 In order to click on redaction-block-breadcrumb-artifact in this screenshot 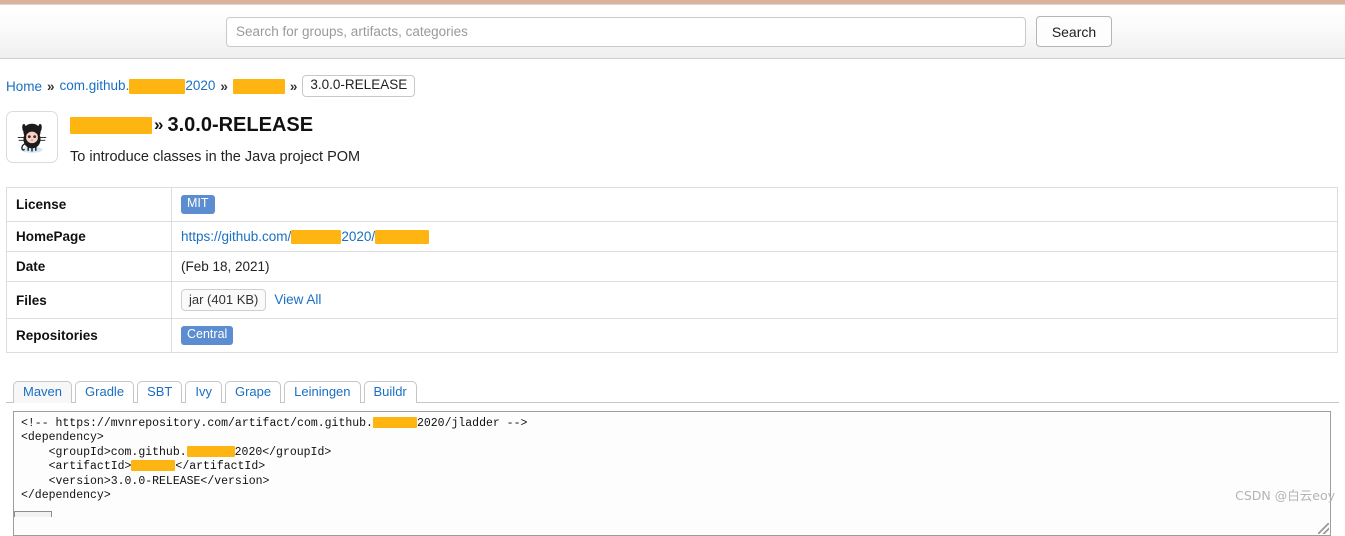, I will do `click(258, 86)`.